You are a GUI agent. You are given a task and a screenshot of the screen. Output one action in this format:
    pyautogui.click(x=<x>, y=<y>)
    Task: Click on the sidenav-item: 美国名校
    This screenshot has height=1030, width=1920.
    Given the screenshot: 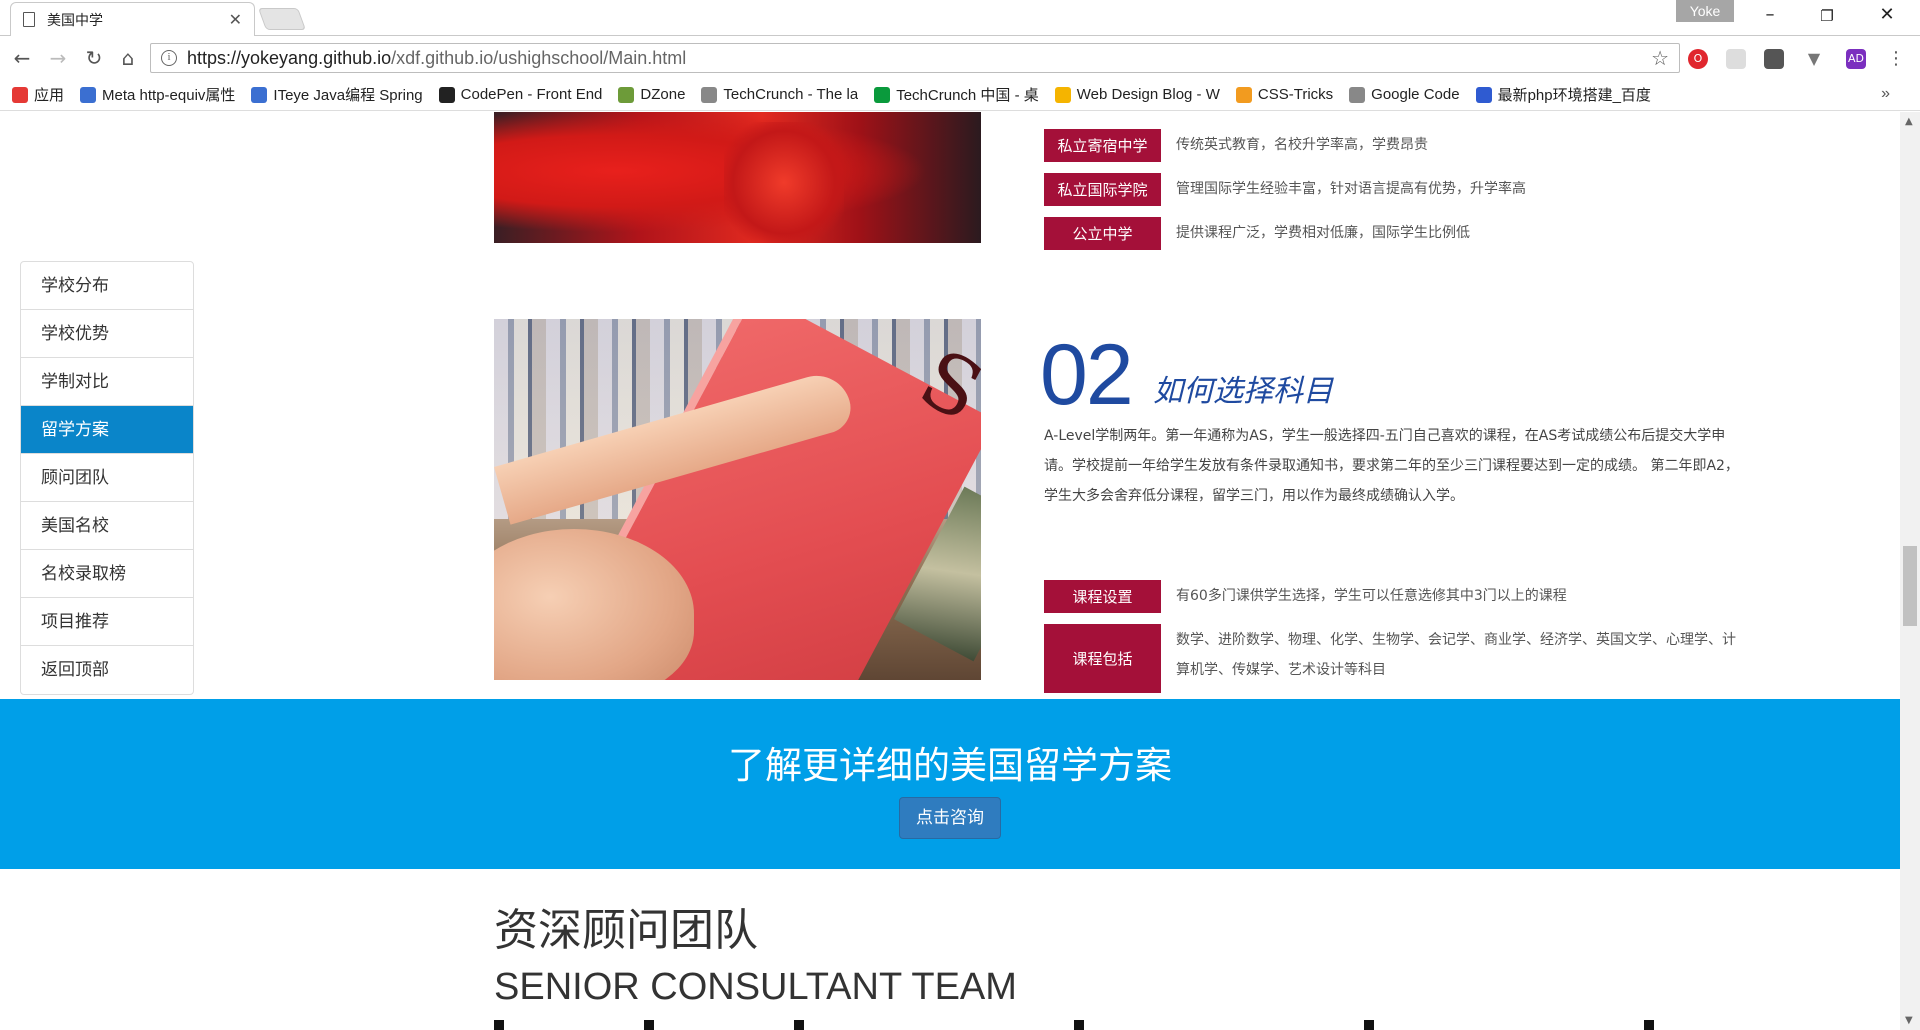 What is the action you would take?
    pyautogui.click(x=107, y=526)
    